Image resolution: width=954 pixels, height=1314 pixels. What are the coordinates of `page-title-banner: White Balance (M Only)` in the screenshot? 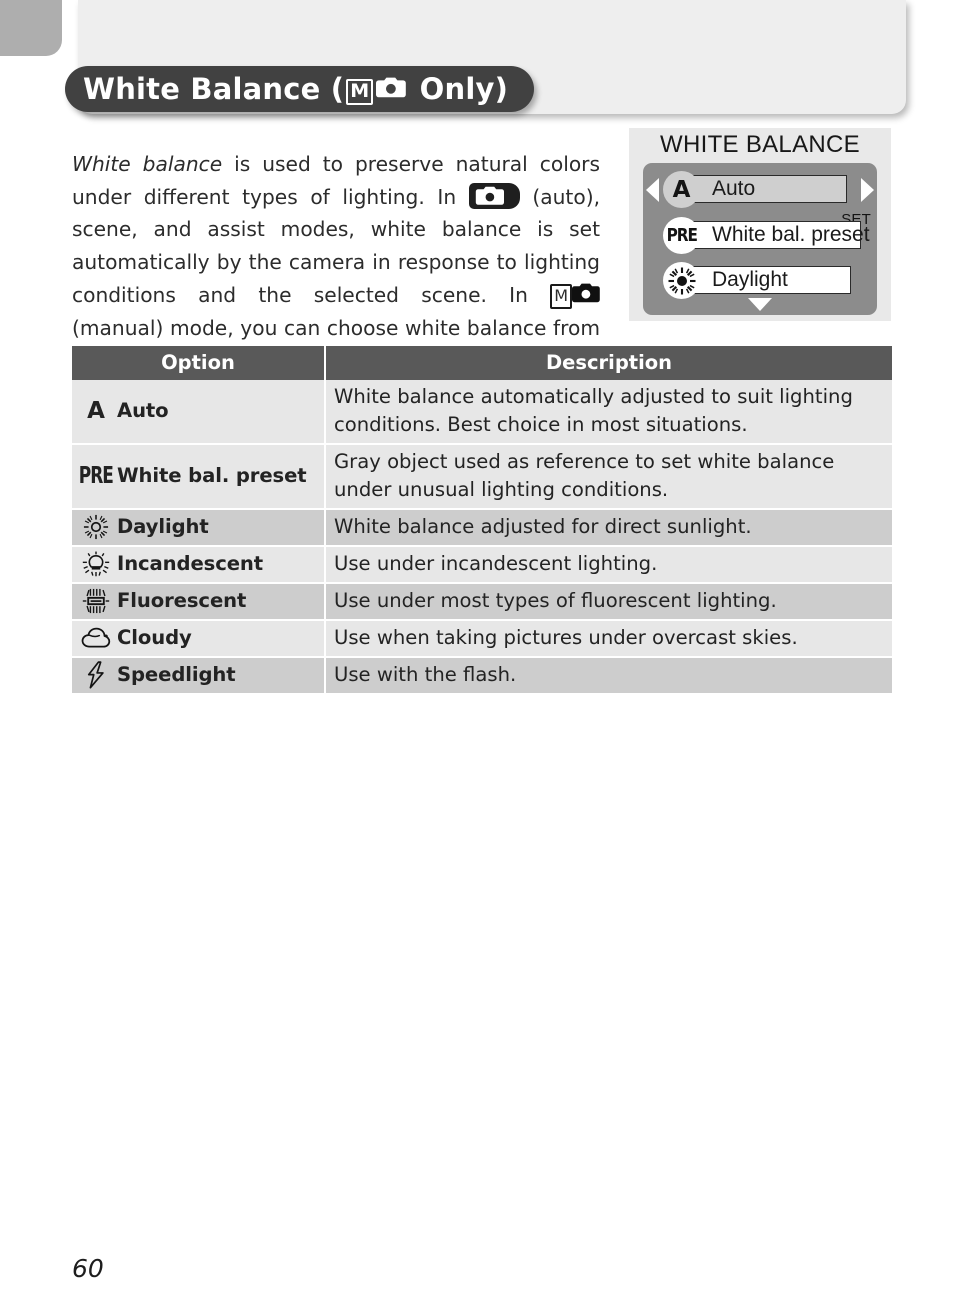 It's located at (300, 89).